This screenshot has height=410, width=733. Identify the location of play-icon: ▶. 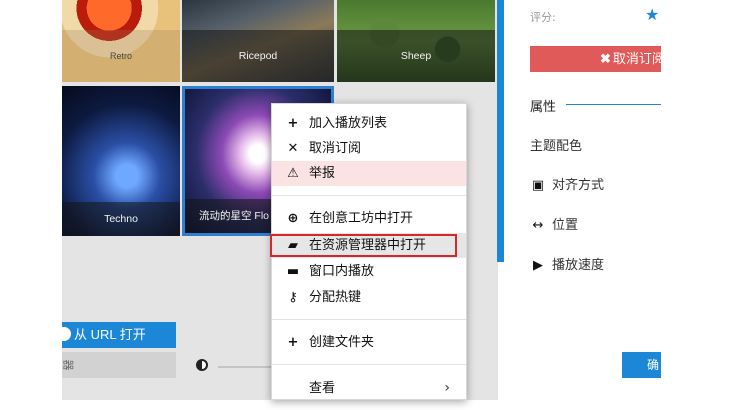
(538, 265).